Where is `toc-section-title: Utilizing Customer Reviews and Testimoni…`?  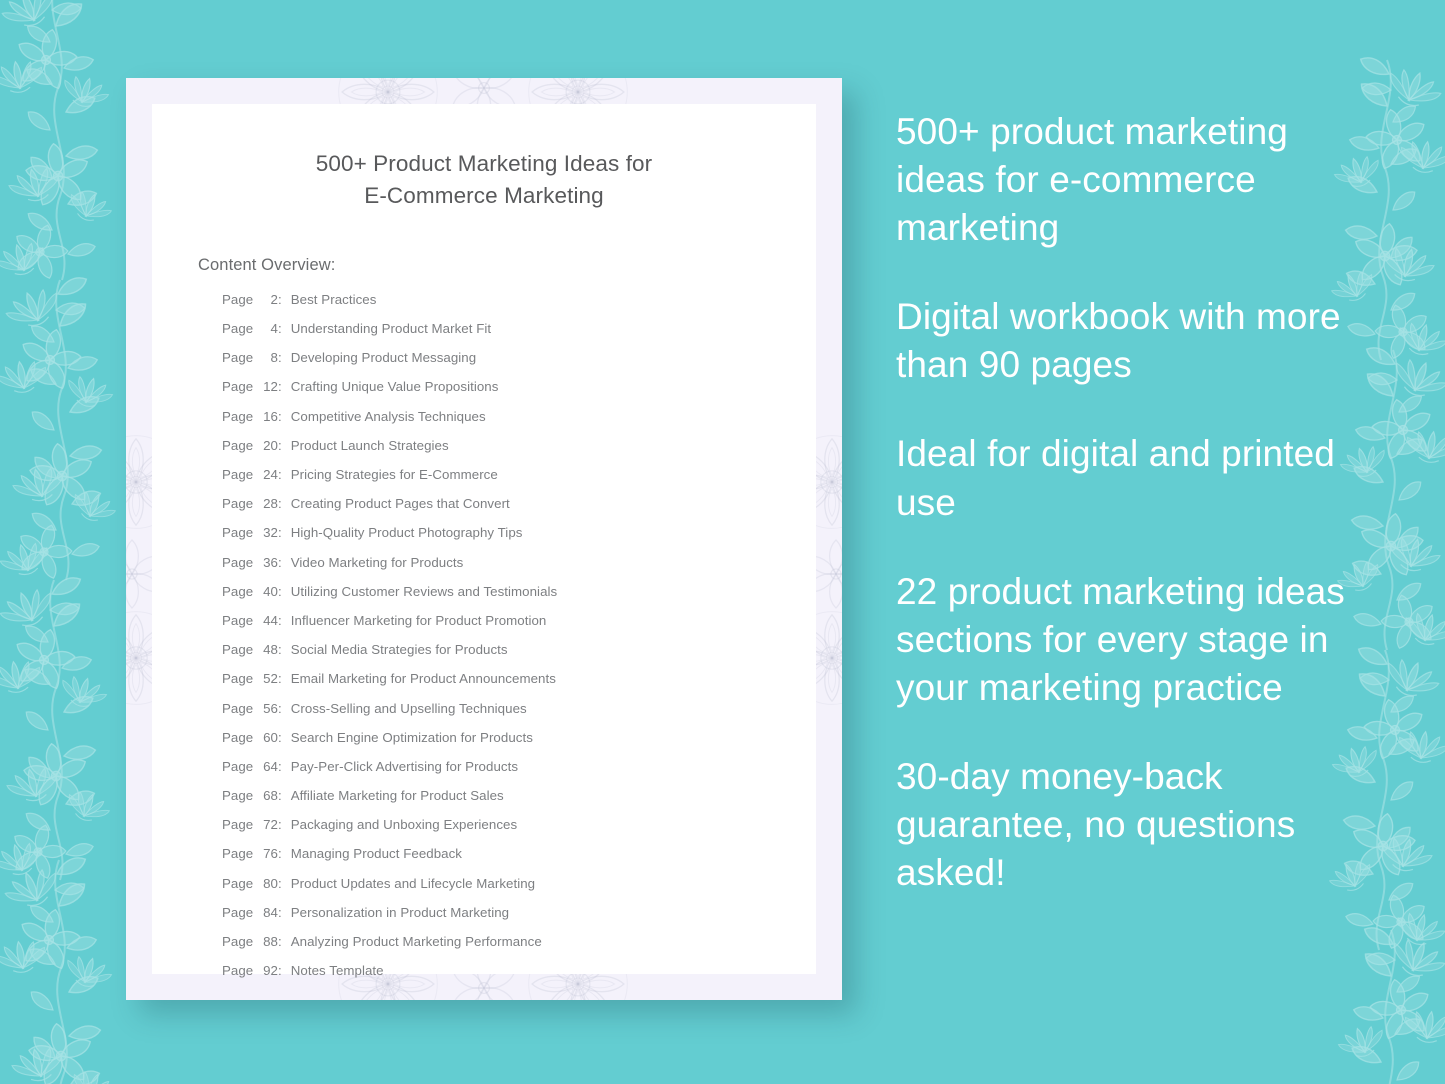
toc-section-title: Utilizing Customer Reviews and Testimoni… is located at coordinates (424, 591).